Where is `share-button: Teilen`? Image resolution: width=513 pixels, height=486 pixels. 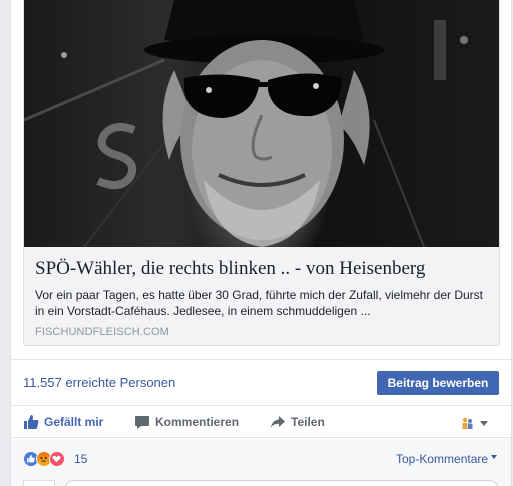 share-button: Teilen is located at coordinates (297, 422).